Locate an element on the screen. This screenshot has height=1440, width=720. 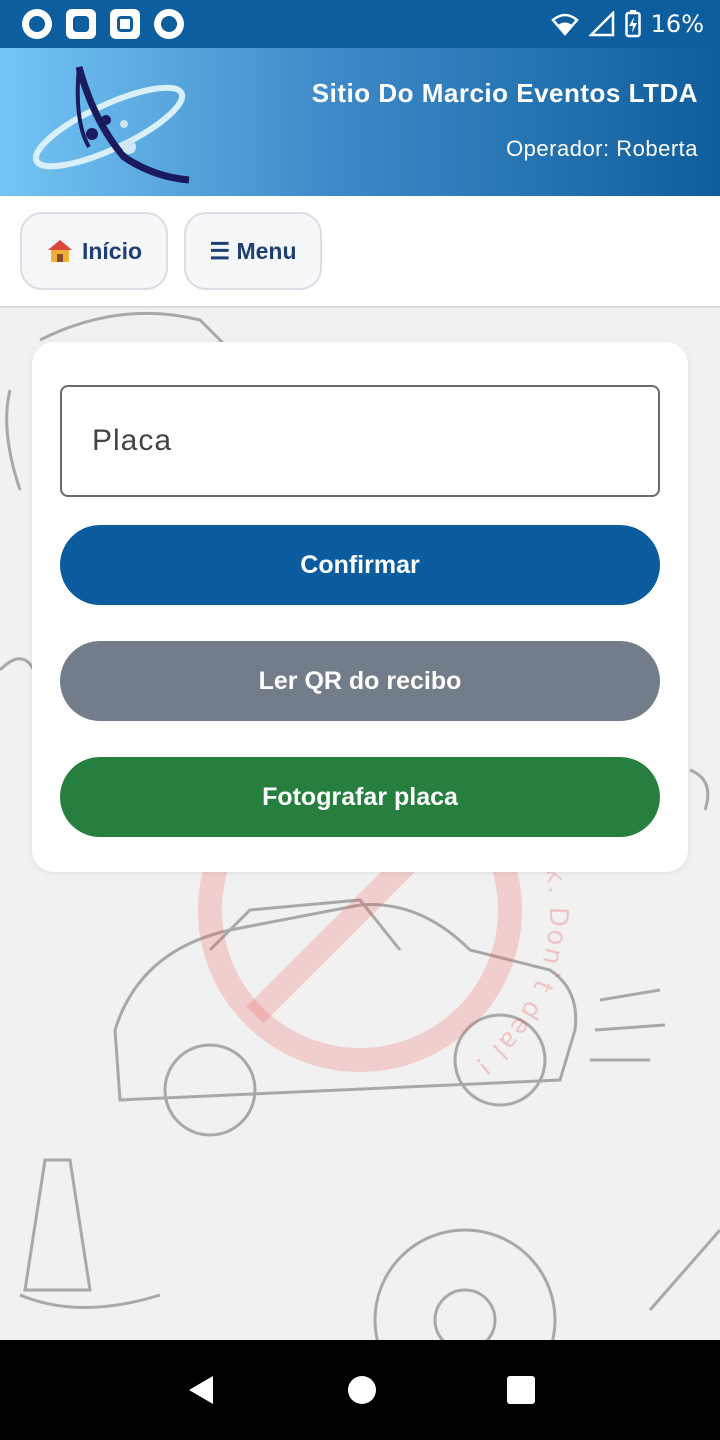
grid-app-icon is located at coordinates (125, 24).